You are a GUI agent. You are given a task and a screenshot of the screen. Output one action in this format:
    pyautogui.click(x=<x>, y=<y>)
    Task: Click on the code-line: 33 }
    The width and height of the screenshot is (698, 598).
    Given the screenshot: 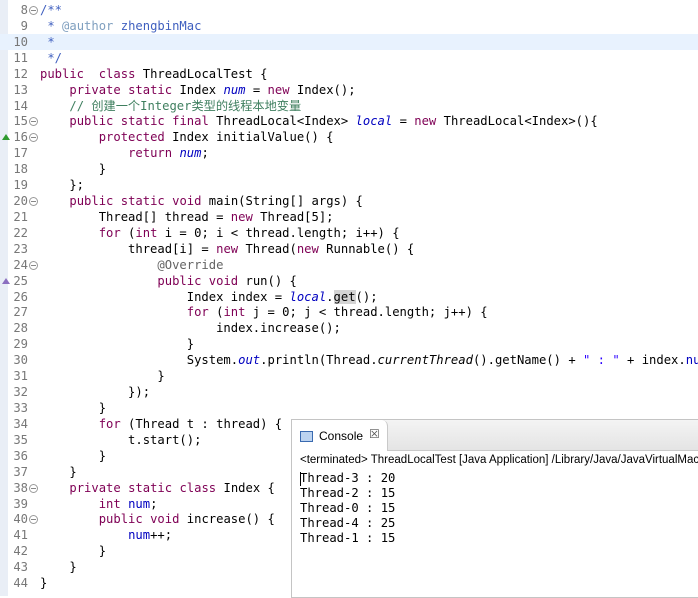 What is the action you would take?
    pyautogui.click(x=349, y=408)
    